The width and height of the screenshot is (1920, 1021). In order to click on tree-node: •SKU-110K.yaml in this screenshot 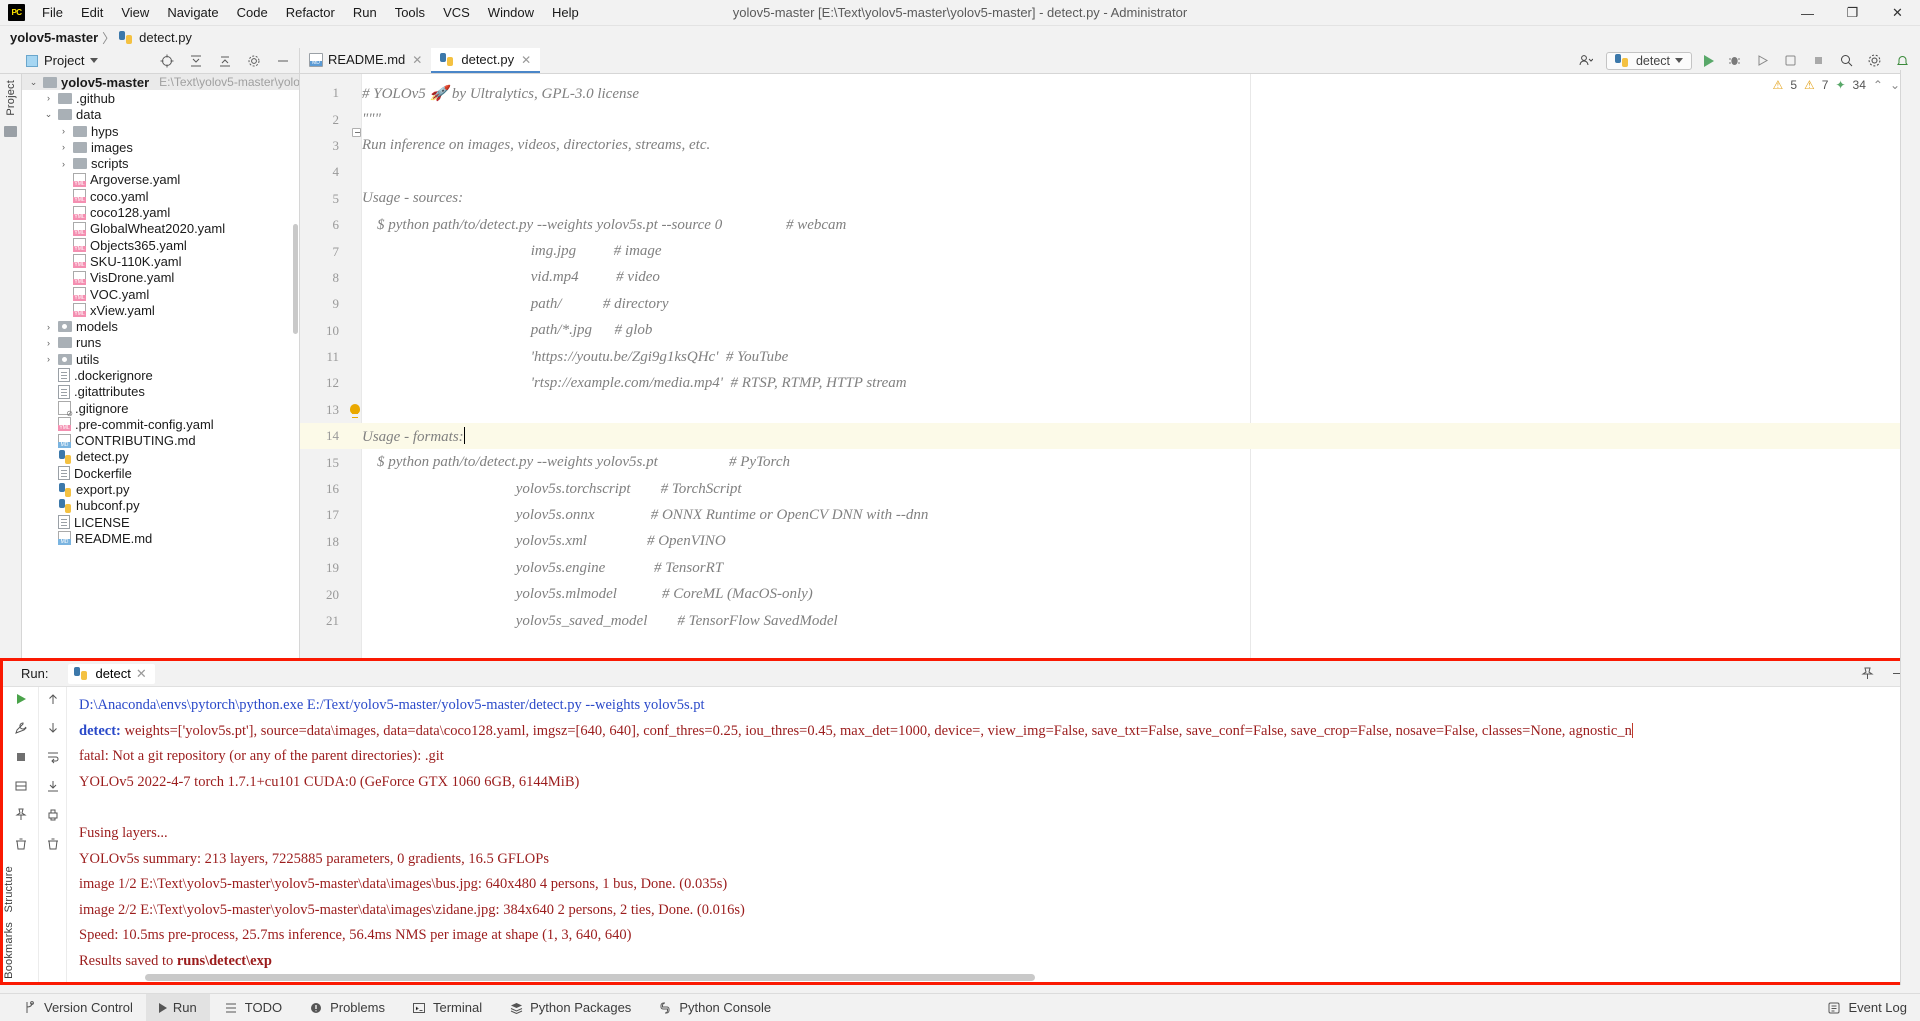, I will do `click(160, 261)`.